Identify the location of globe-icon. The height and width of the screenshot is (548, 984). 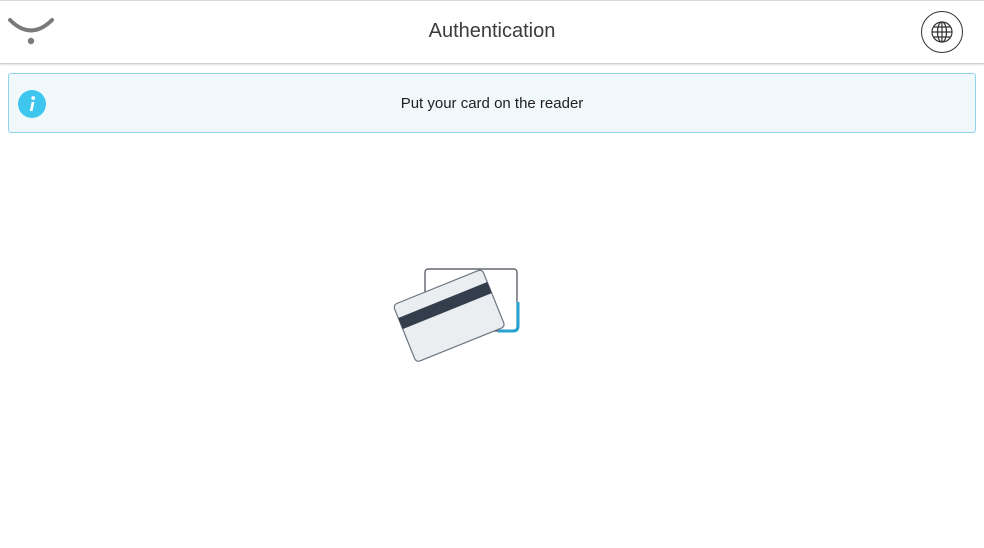
(942, 32).